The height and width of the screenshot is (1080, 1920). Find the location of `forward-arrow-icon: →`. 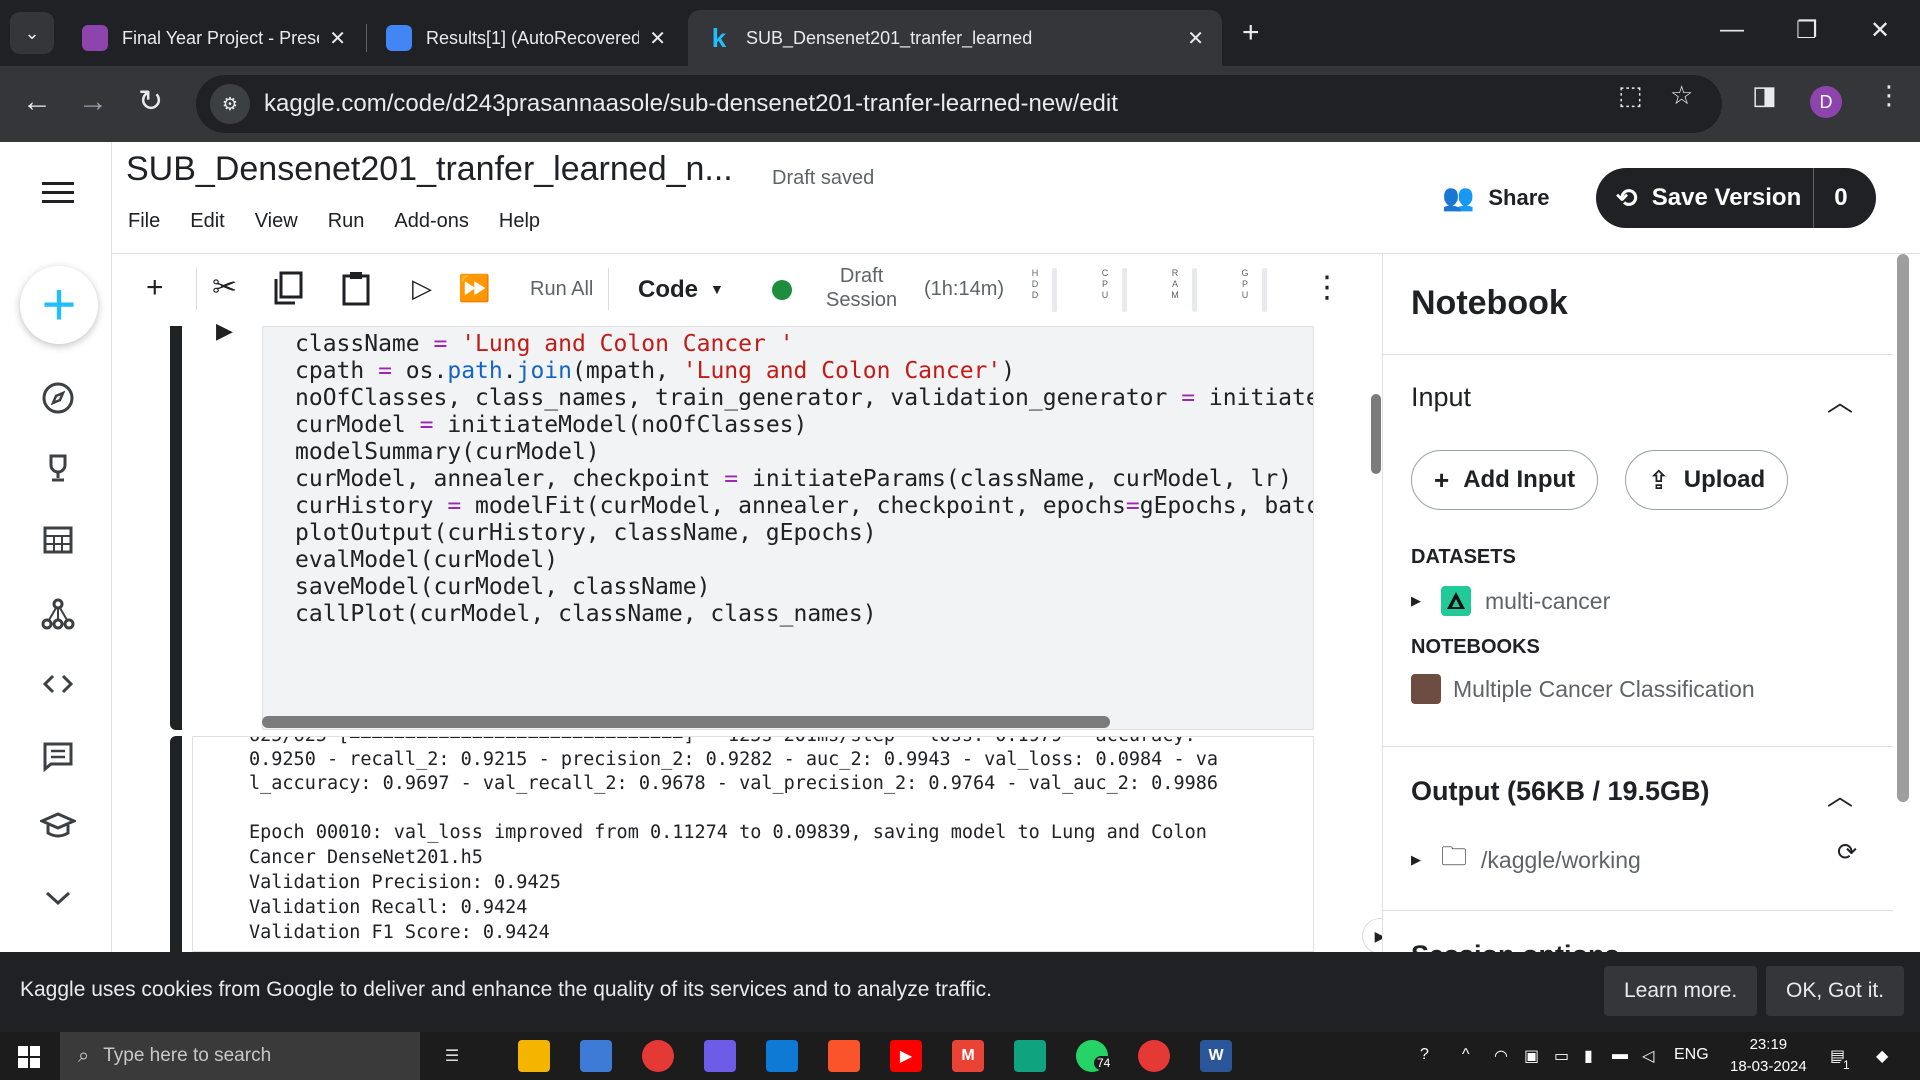

forward-arrow-icon: → is located at coordinates (93, 102).